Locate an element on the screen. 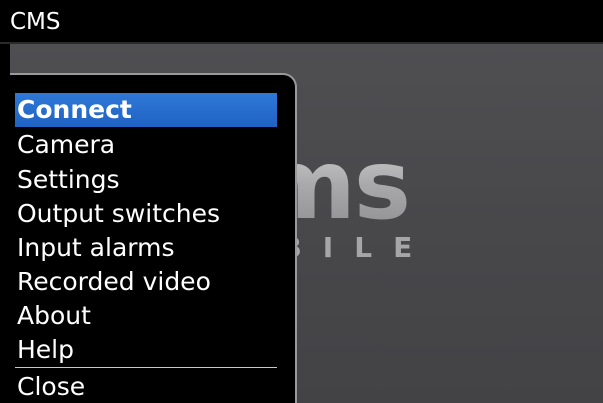  menu-item-about: About is located at coordinates (146, 316).